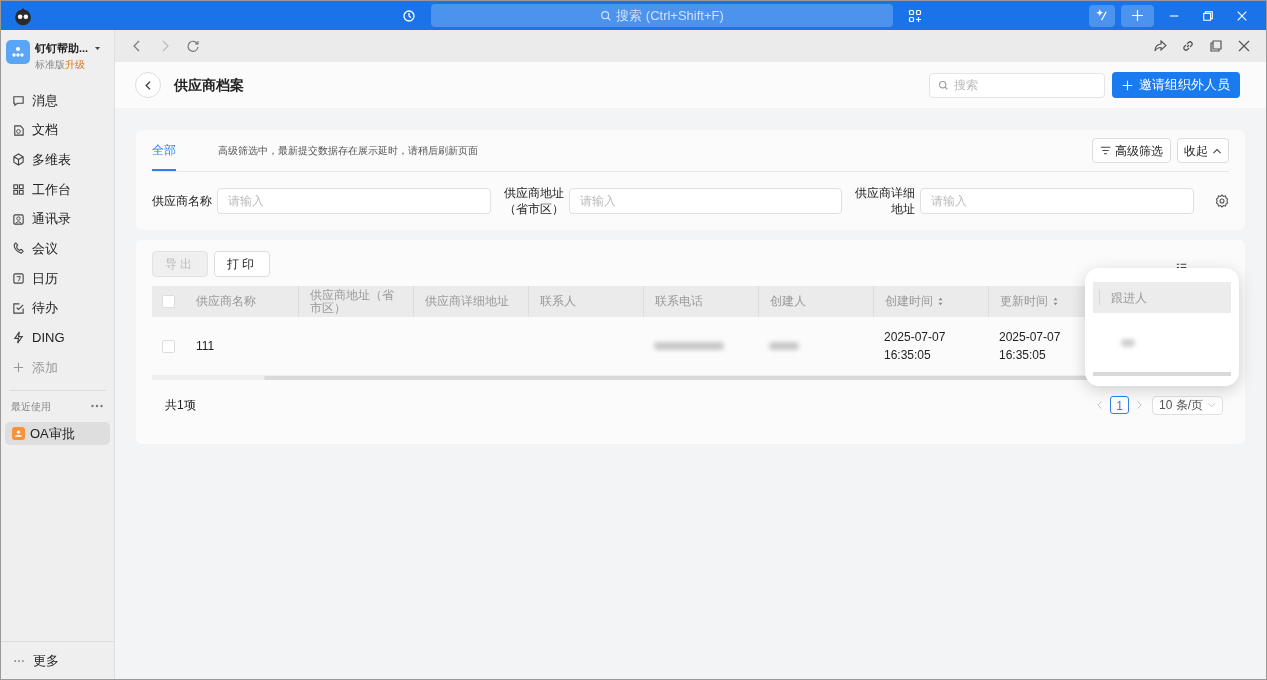 This screenshot has width=1267, height=680. I want to click on history-icon, so click(409, 15).